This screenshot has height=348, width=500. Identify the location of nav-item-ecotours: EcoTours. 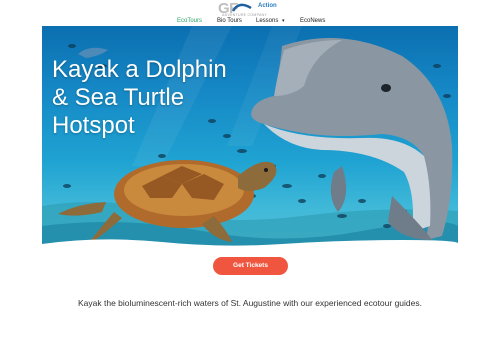
(190, 22).